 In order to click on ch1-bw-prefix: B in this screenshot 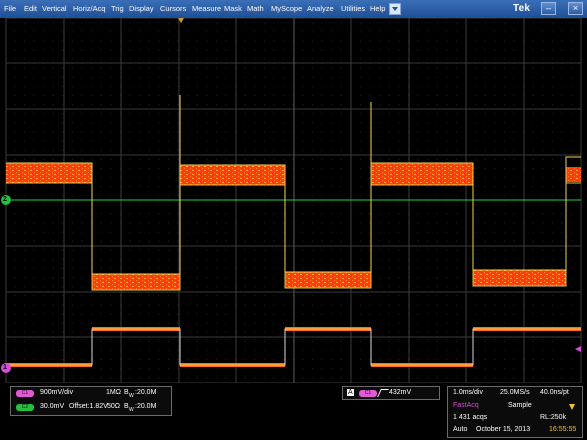, I will do `click(126, 392)`.